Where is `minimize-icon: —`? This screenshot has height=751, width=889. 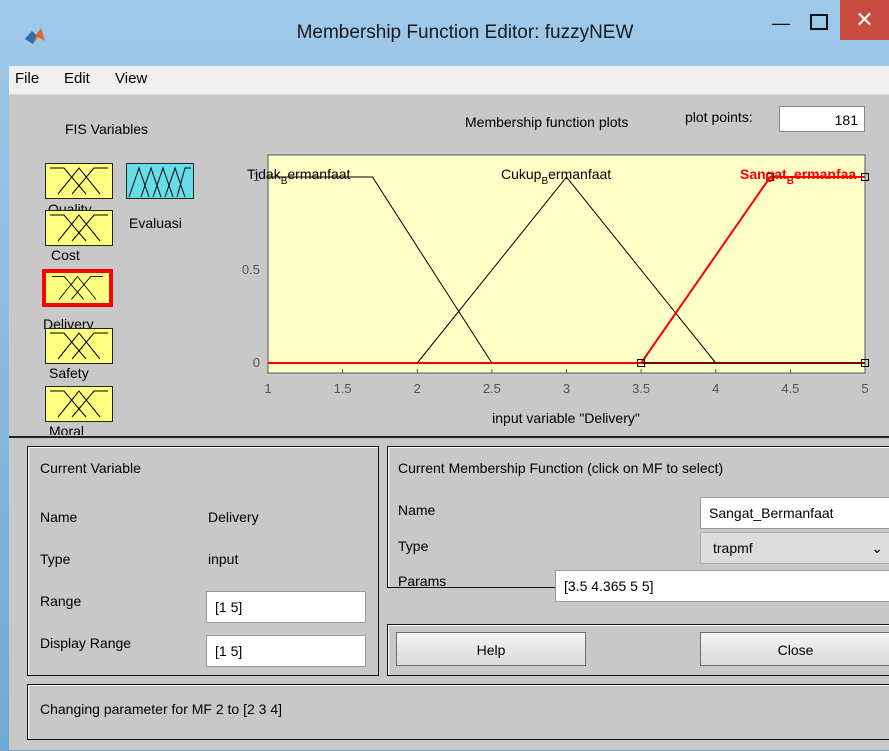
minimize-icon: — is located at coordinates (781, 23).